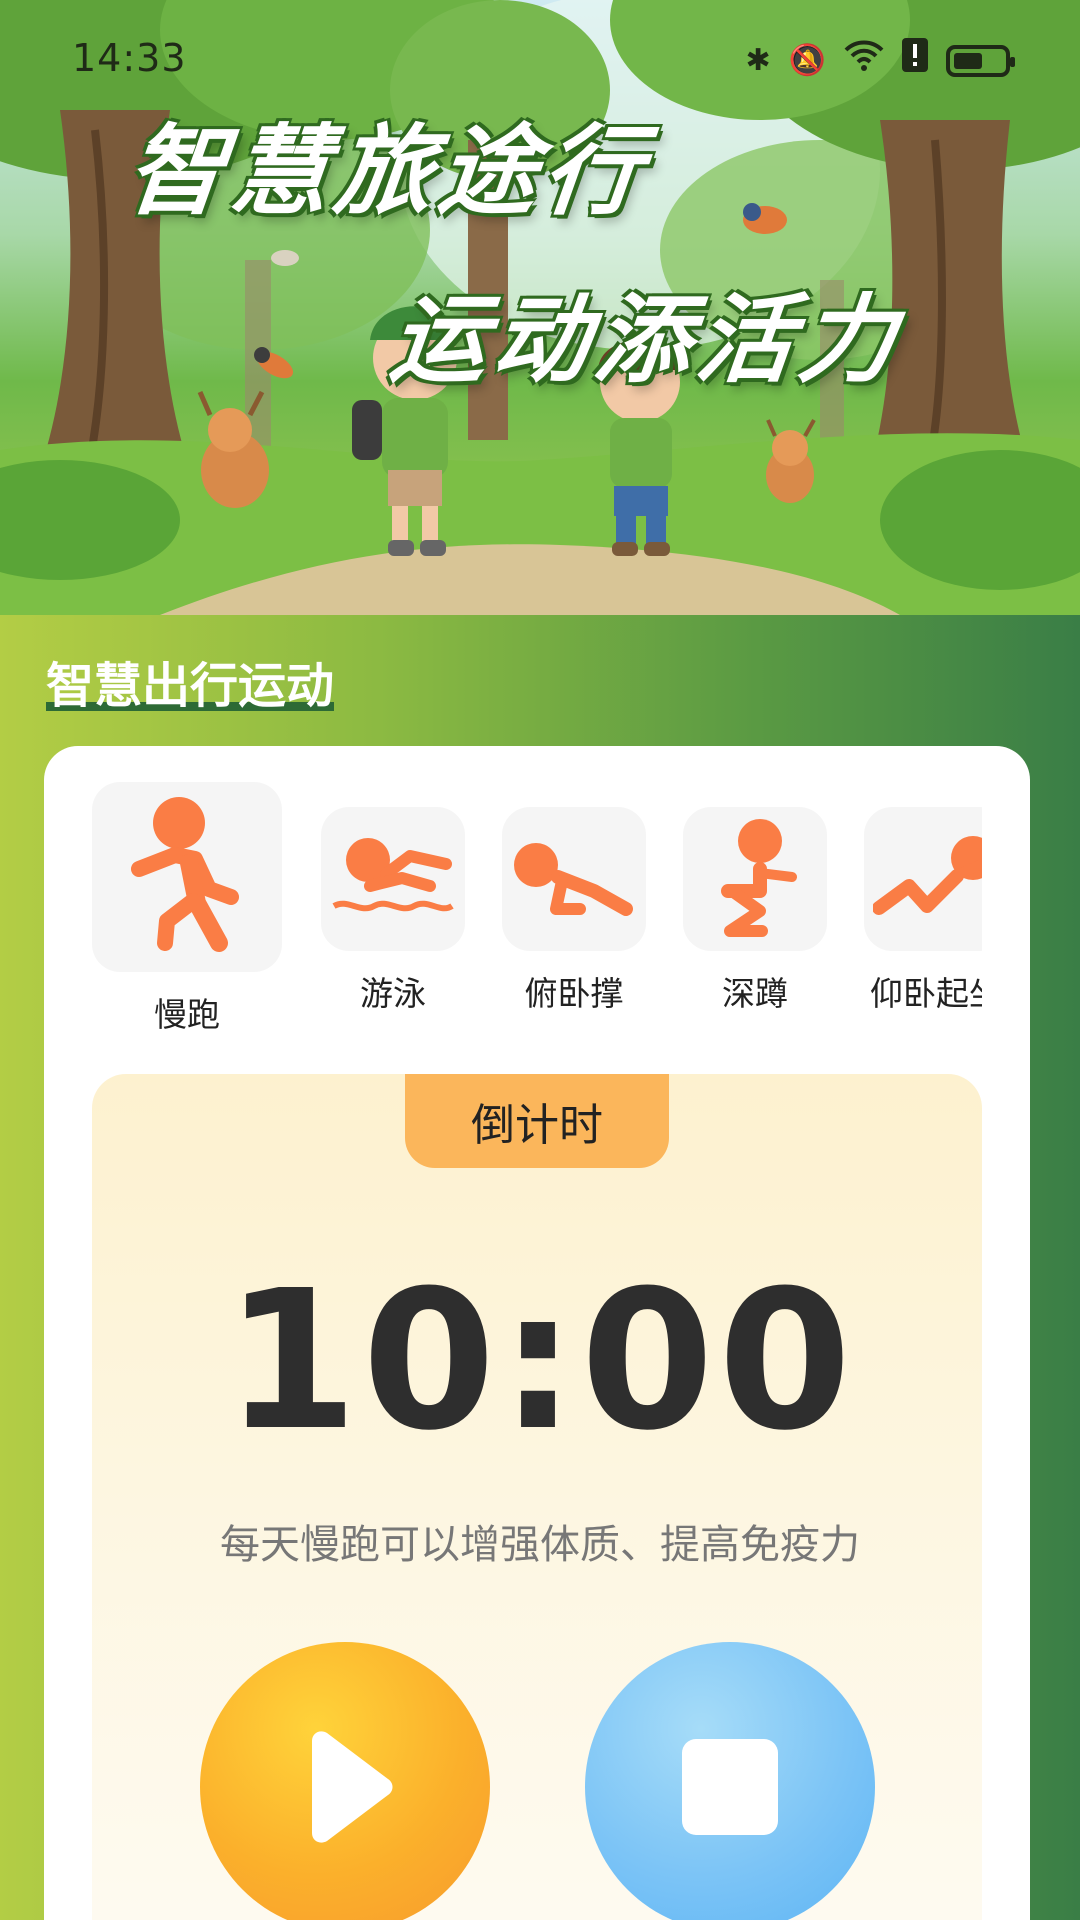  I want to click on swimming-icon, so click(393, 875).